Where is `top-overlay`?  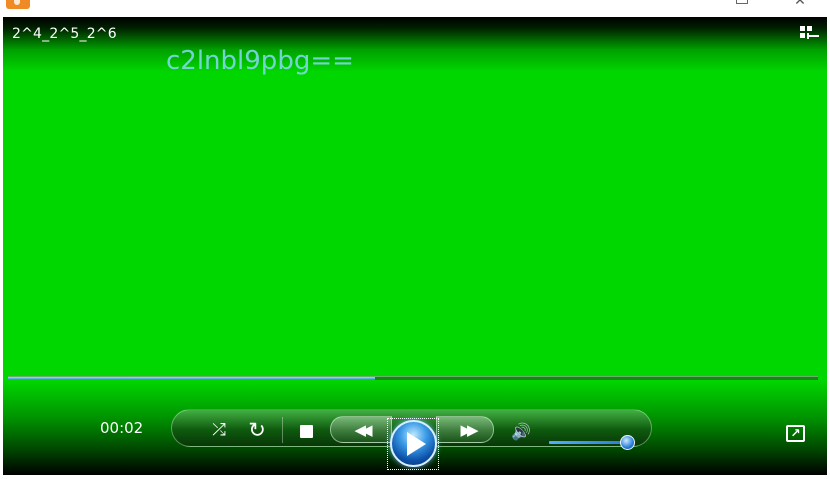
top-overlay is located at coordinates (415, 44).